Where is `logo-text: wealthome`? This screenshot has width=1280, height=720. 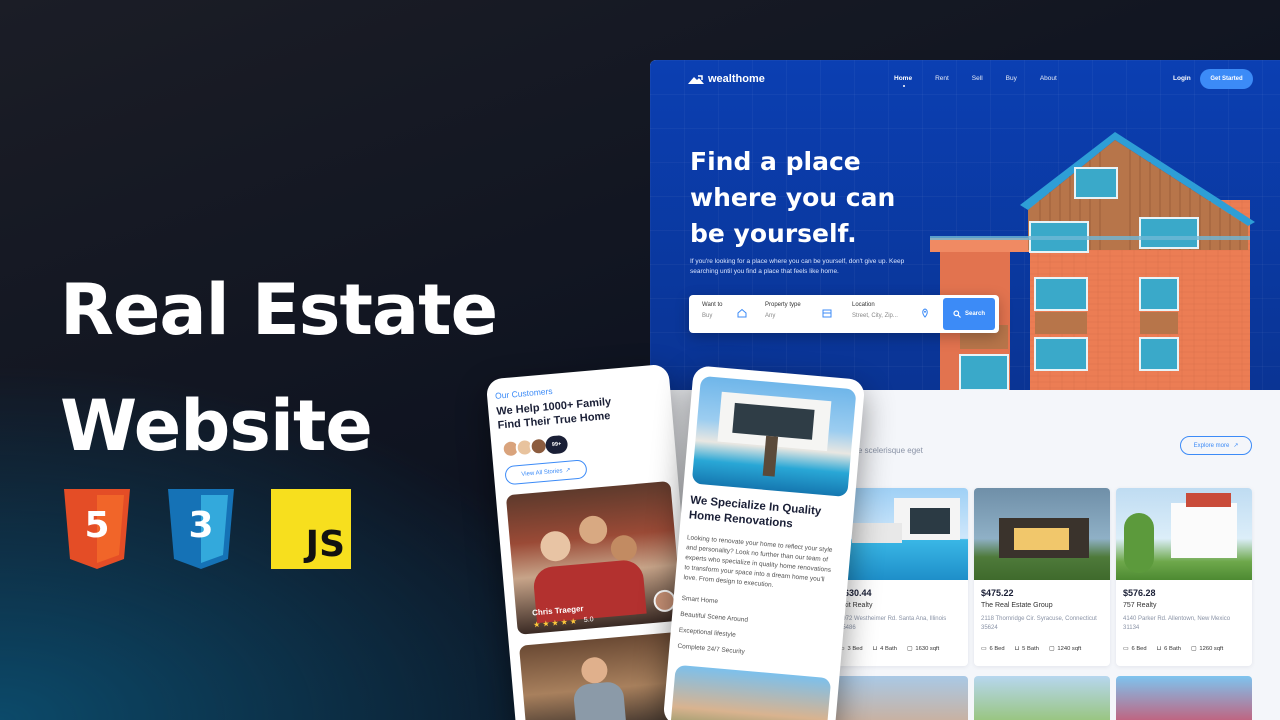
logo-text: wealthome is located at coordinates (736, 79).